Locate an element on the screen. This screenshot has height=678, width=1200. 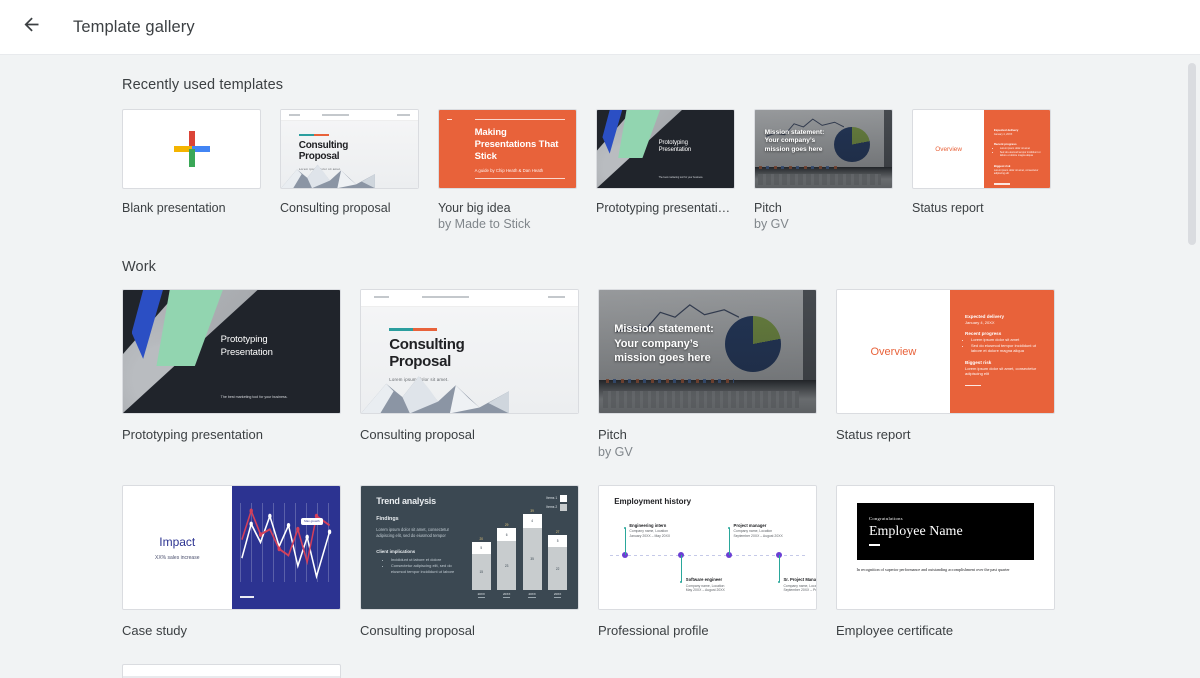
legend-label: Items 2 is located at coordinates (552, 507).